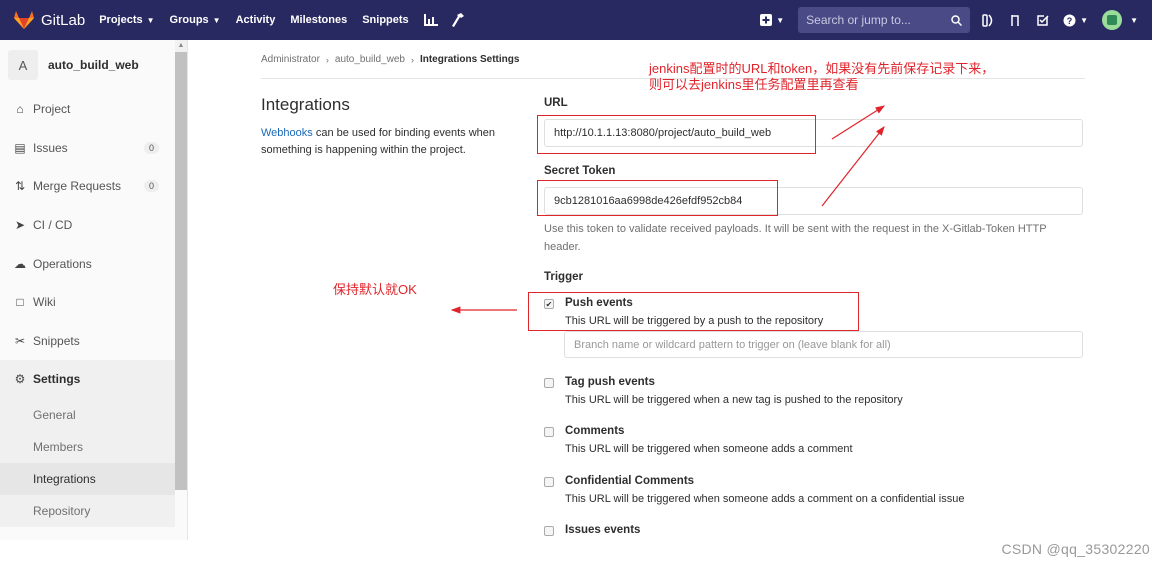  What do you see at coordinates (858, 122) in the screenshot?
I see `arrow-to-note-from-url` at bounding box center [858, 122].